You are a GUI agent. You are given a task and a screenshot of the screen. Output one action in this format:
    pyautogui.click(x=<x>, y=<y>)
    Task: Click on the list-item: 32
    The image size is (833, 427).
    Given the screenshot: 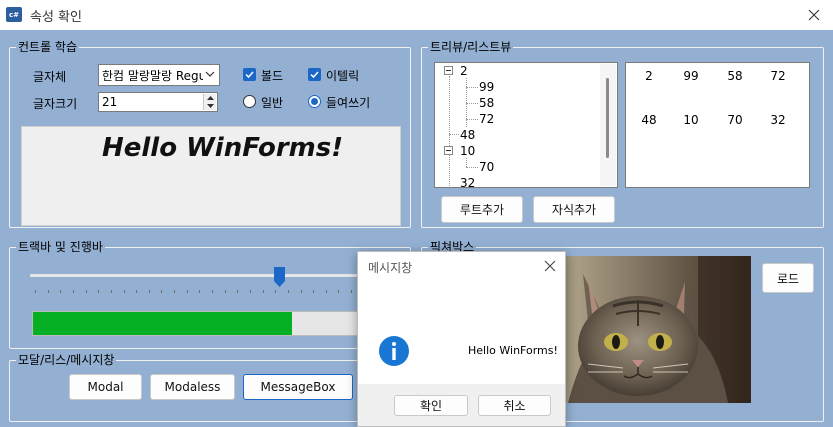 What is the action you would take?
    pyautogui.click(x=778, y=120)
    